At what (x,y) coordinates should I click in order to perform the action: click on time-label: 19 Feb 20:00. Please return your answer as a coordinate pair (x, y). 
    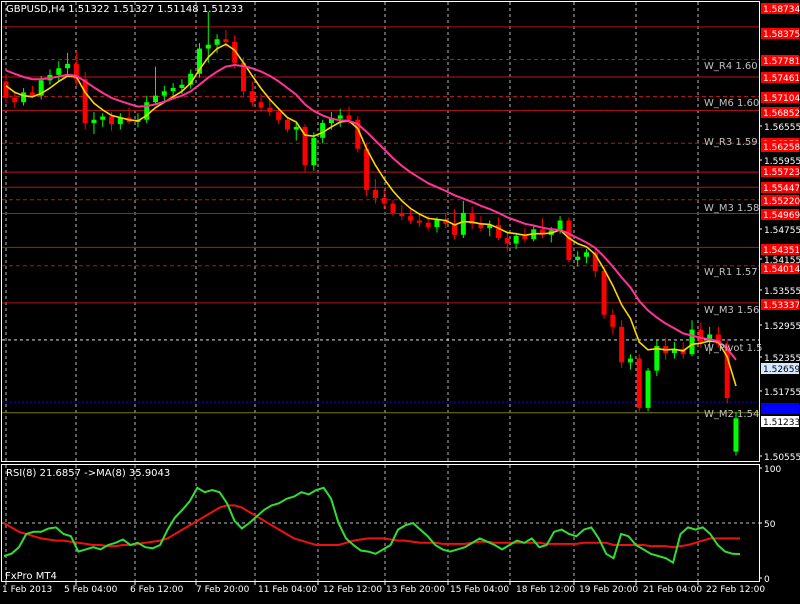
    Looking at the image, I should click on (608, 590).